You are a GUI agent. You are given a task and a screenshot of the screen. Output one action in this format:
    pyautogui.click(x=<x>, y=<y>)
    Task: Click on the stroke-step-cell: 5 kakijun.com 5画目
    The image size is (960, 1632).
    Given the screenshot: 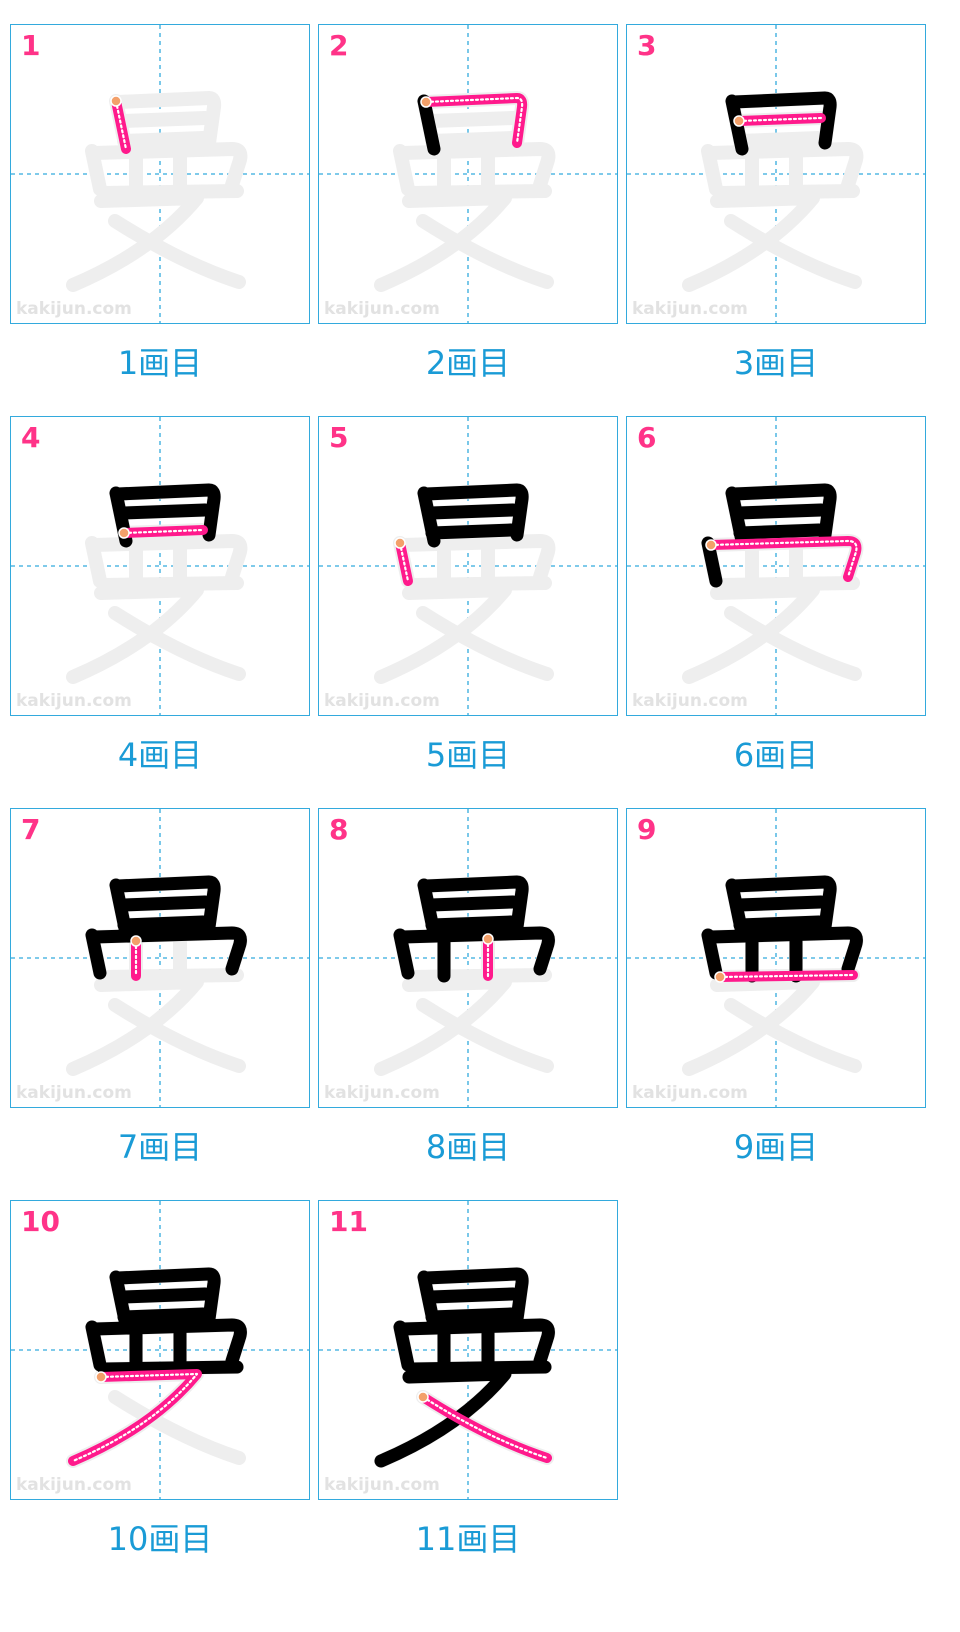 What is the action you would take?
    pyautogui.click(x=468, y=595)
    